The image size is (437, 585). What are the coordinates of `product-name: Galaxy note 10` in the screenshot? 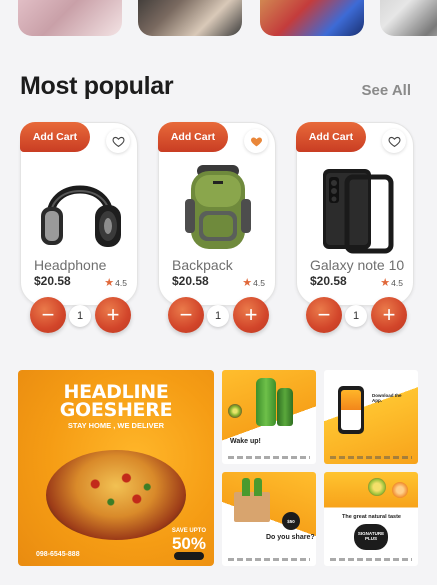 It's located at (357, 265).